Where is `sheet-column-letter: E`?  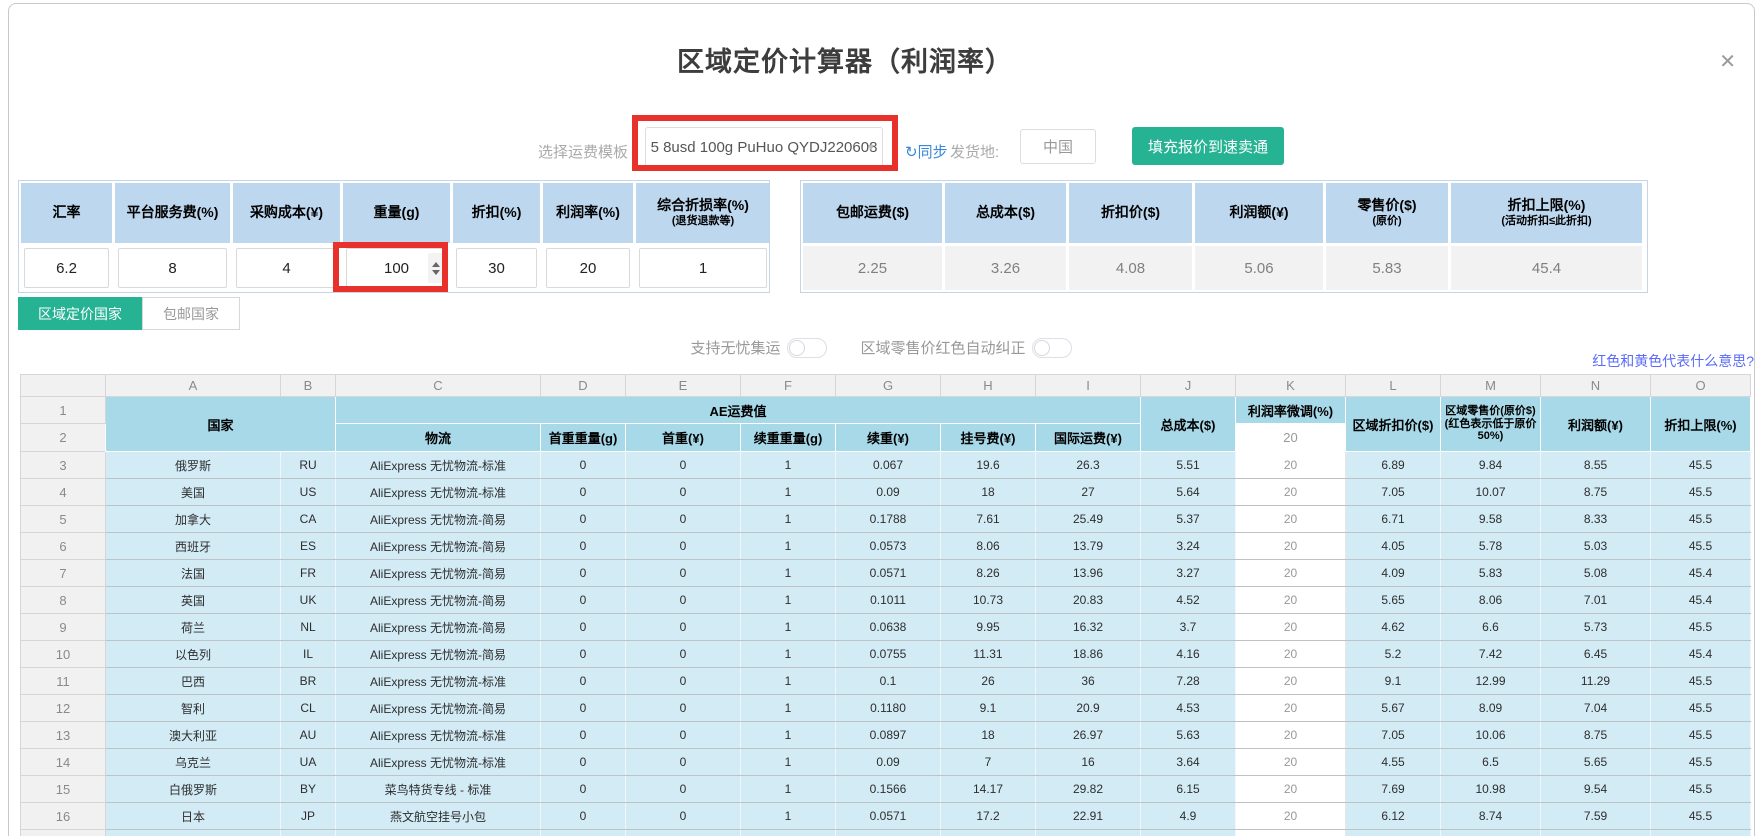 sheet-column-letter: E is located at coordinates (683, 385).